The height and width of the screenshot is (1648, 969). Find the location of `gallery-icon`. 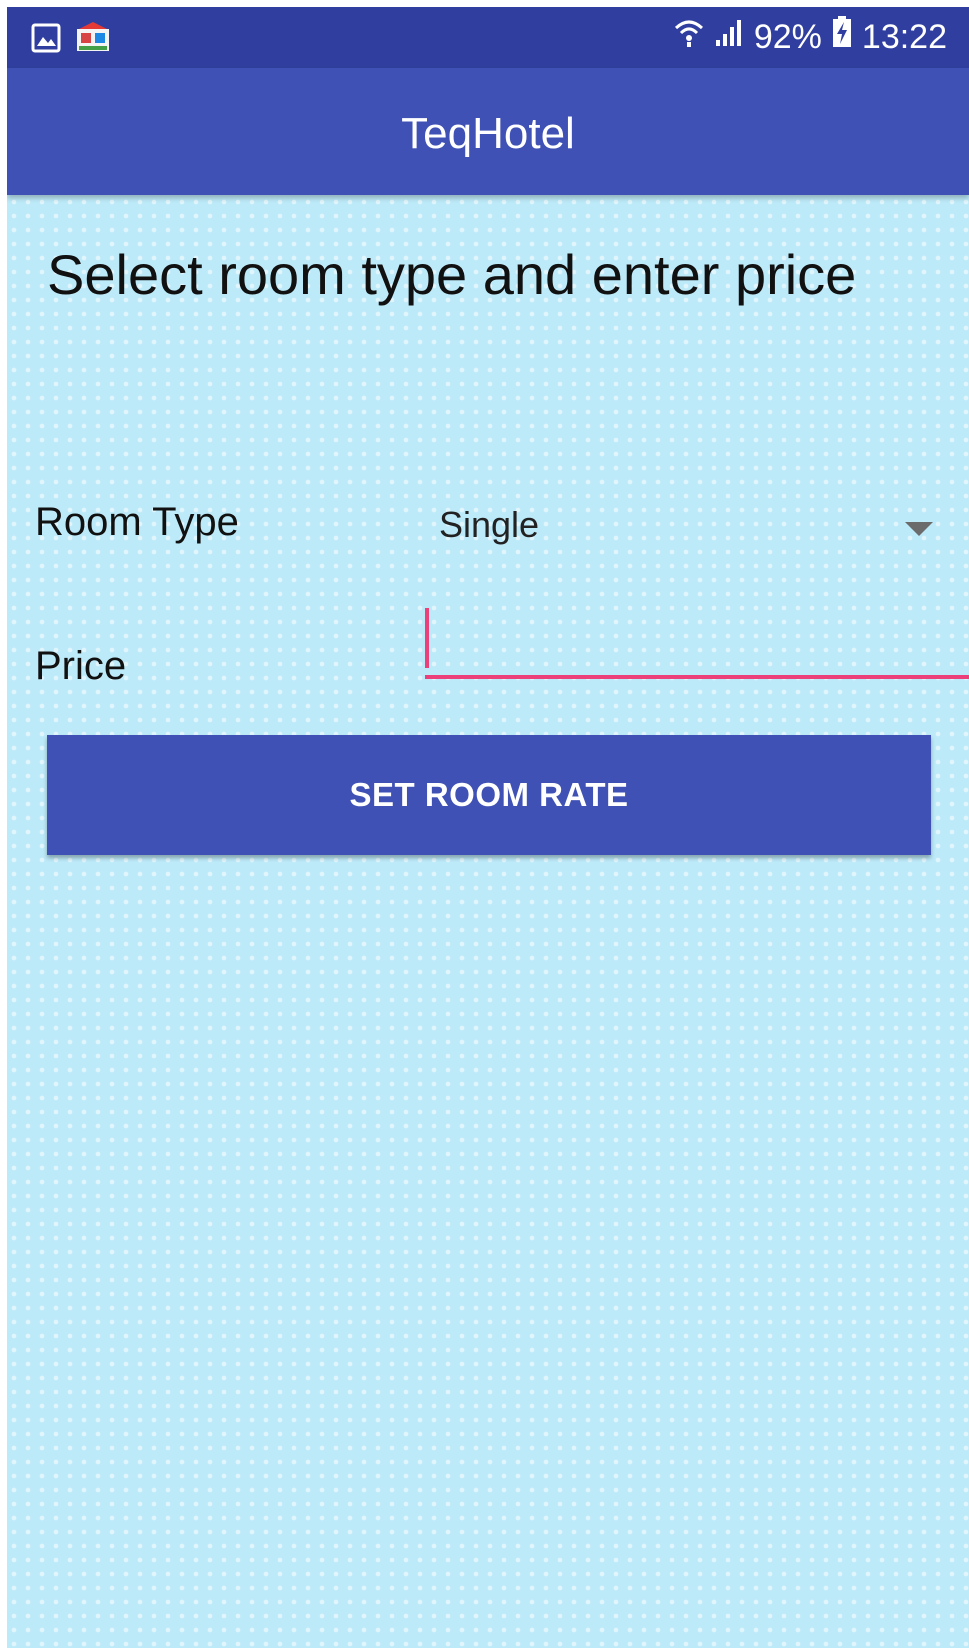

gallery-icon is located at coordinates (46, 40).